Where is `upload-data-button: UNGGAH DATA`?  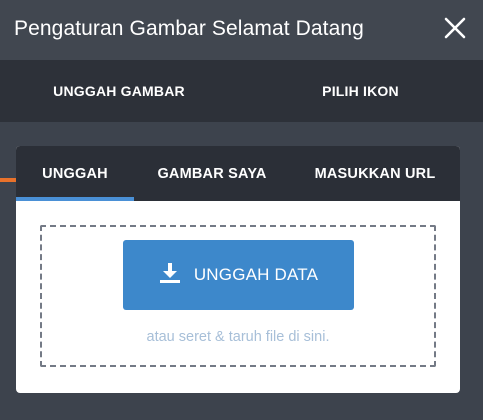
upload-data-button: UNGGAH DATA is located at coordinates (238, 275).